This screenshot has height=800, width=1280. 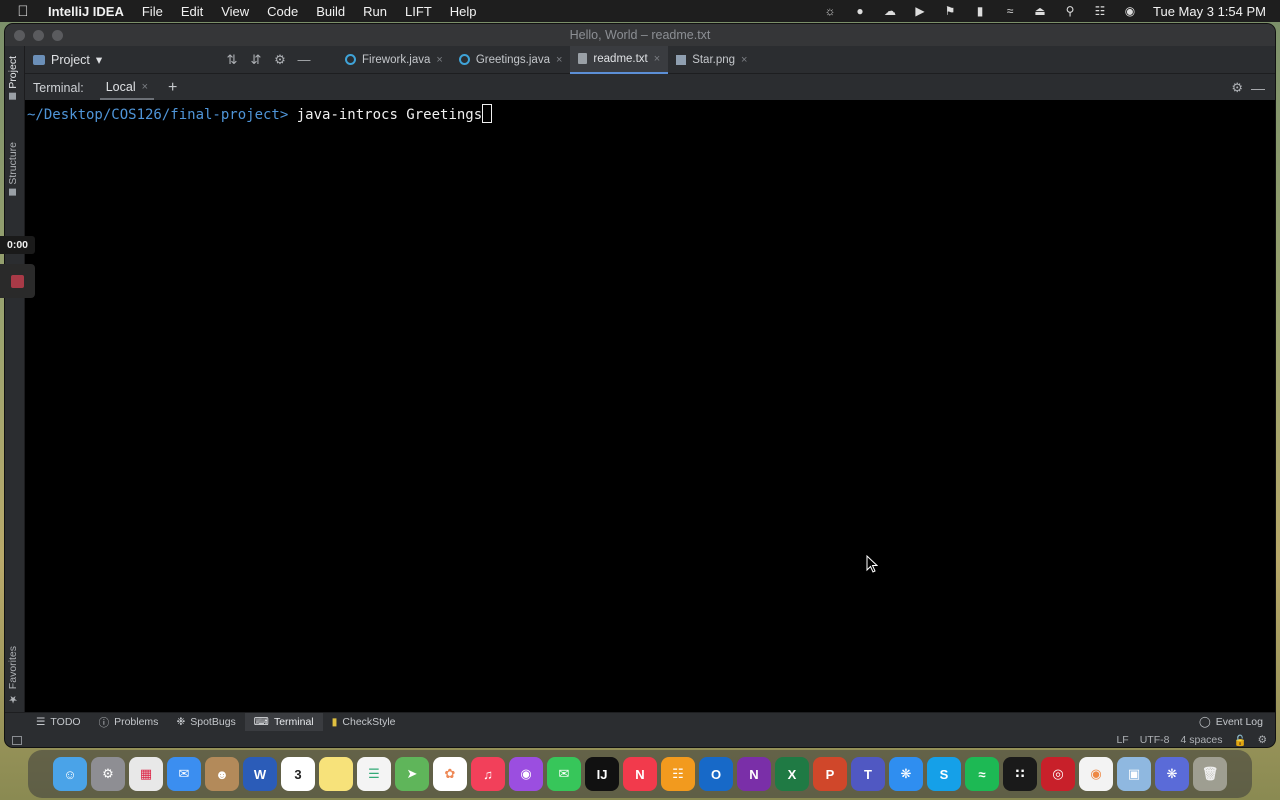 I want to click on tab-terminal: ⌨ Terminal, so click(x=283, y=722).